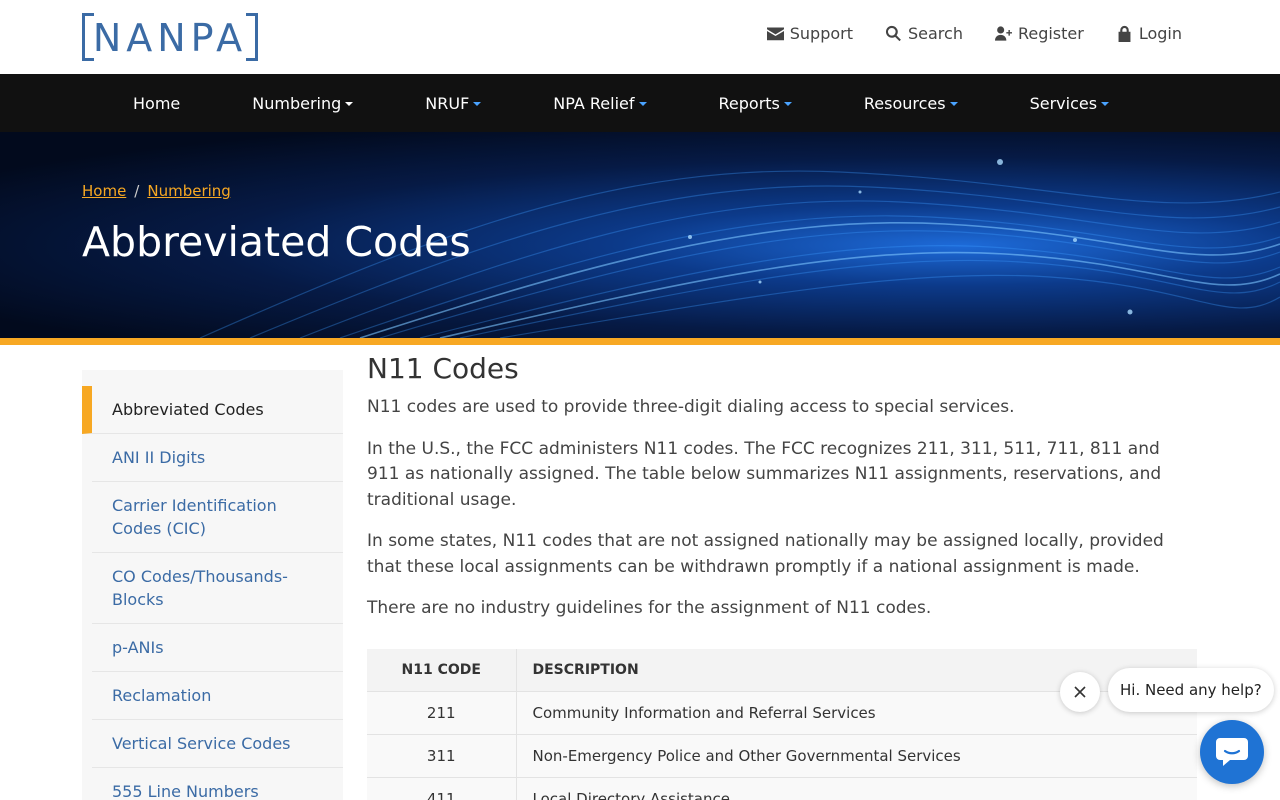  I want to click on column-header-code: N11 CODE, so click(442, 670).